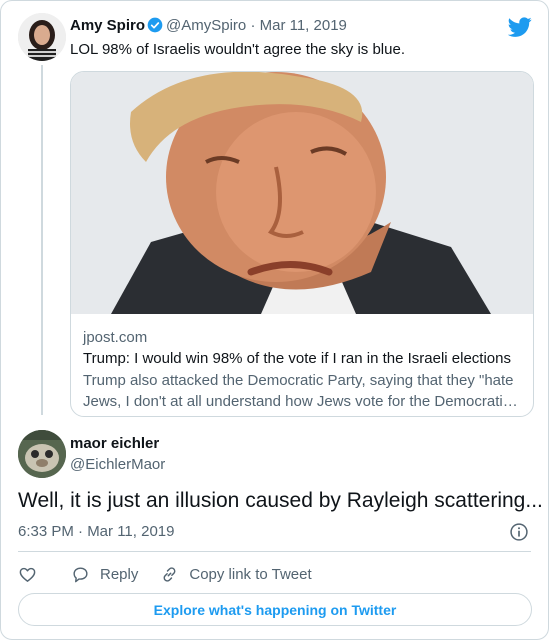 This screenshot has width=550, height=641. I want to click on reply-handle: @EichlerMaor, so click(117, 464).